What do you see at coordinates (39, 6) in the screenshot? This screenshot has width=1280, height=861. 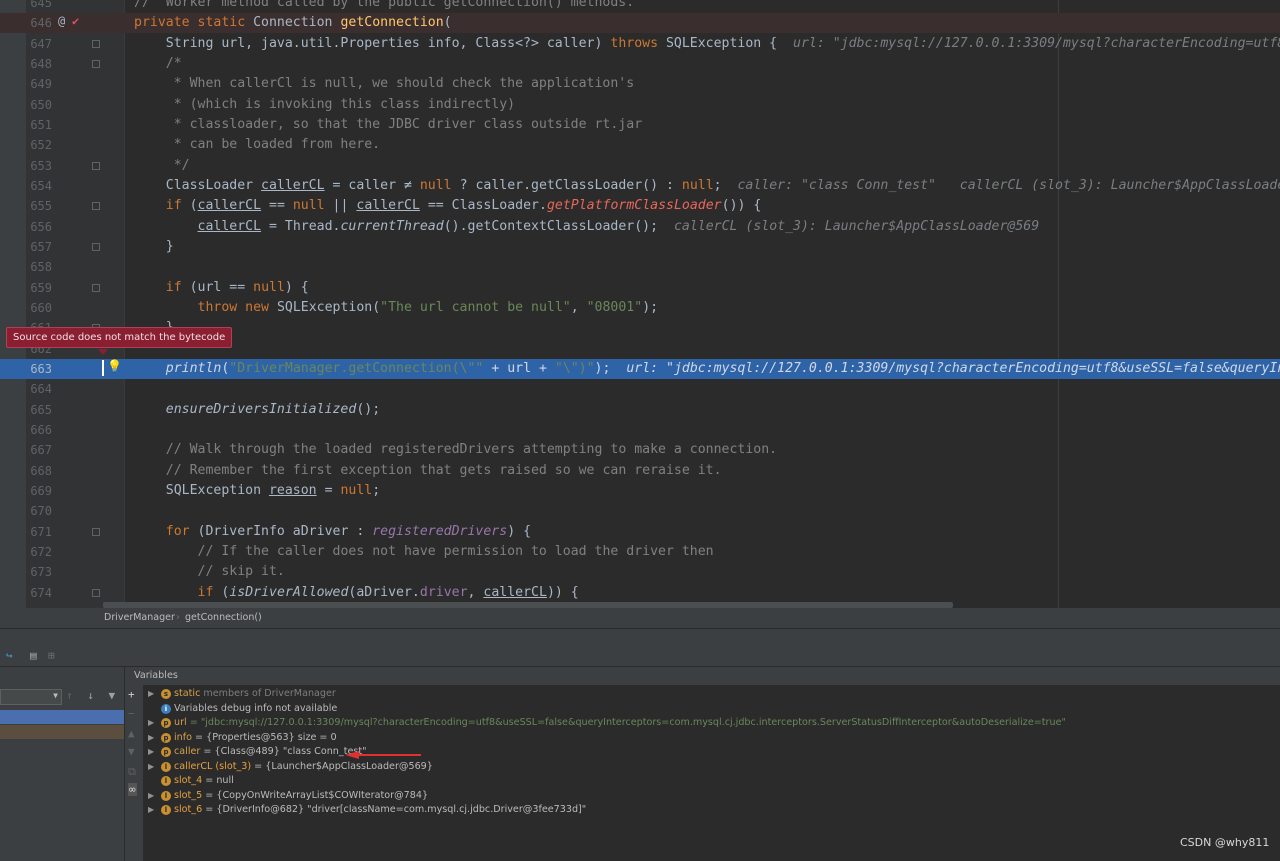 I see `line-number: 645` at bounding box center [39, 6].